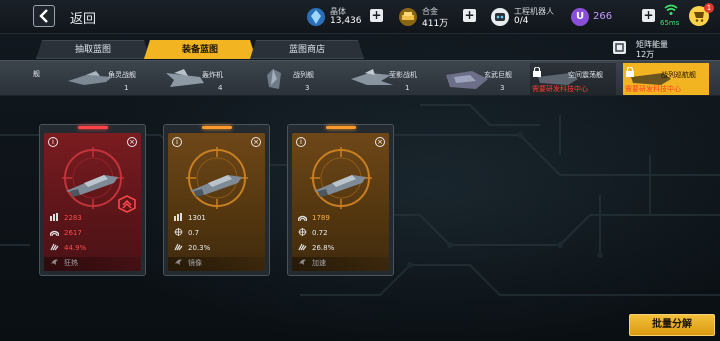 Image resolution: width=720 pixels, height=341 pixels. I want to click on robot-icon, so click(500, 17).